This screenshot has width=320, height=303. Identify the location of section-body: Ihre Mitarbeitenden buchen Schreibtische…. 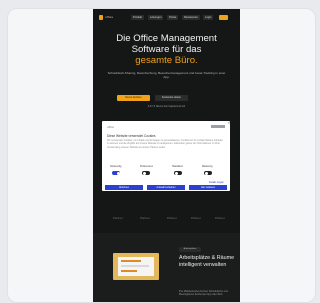
(203, 293).